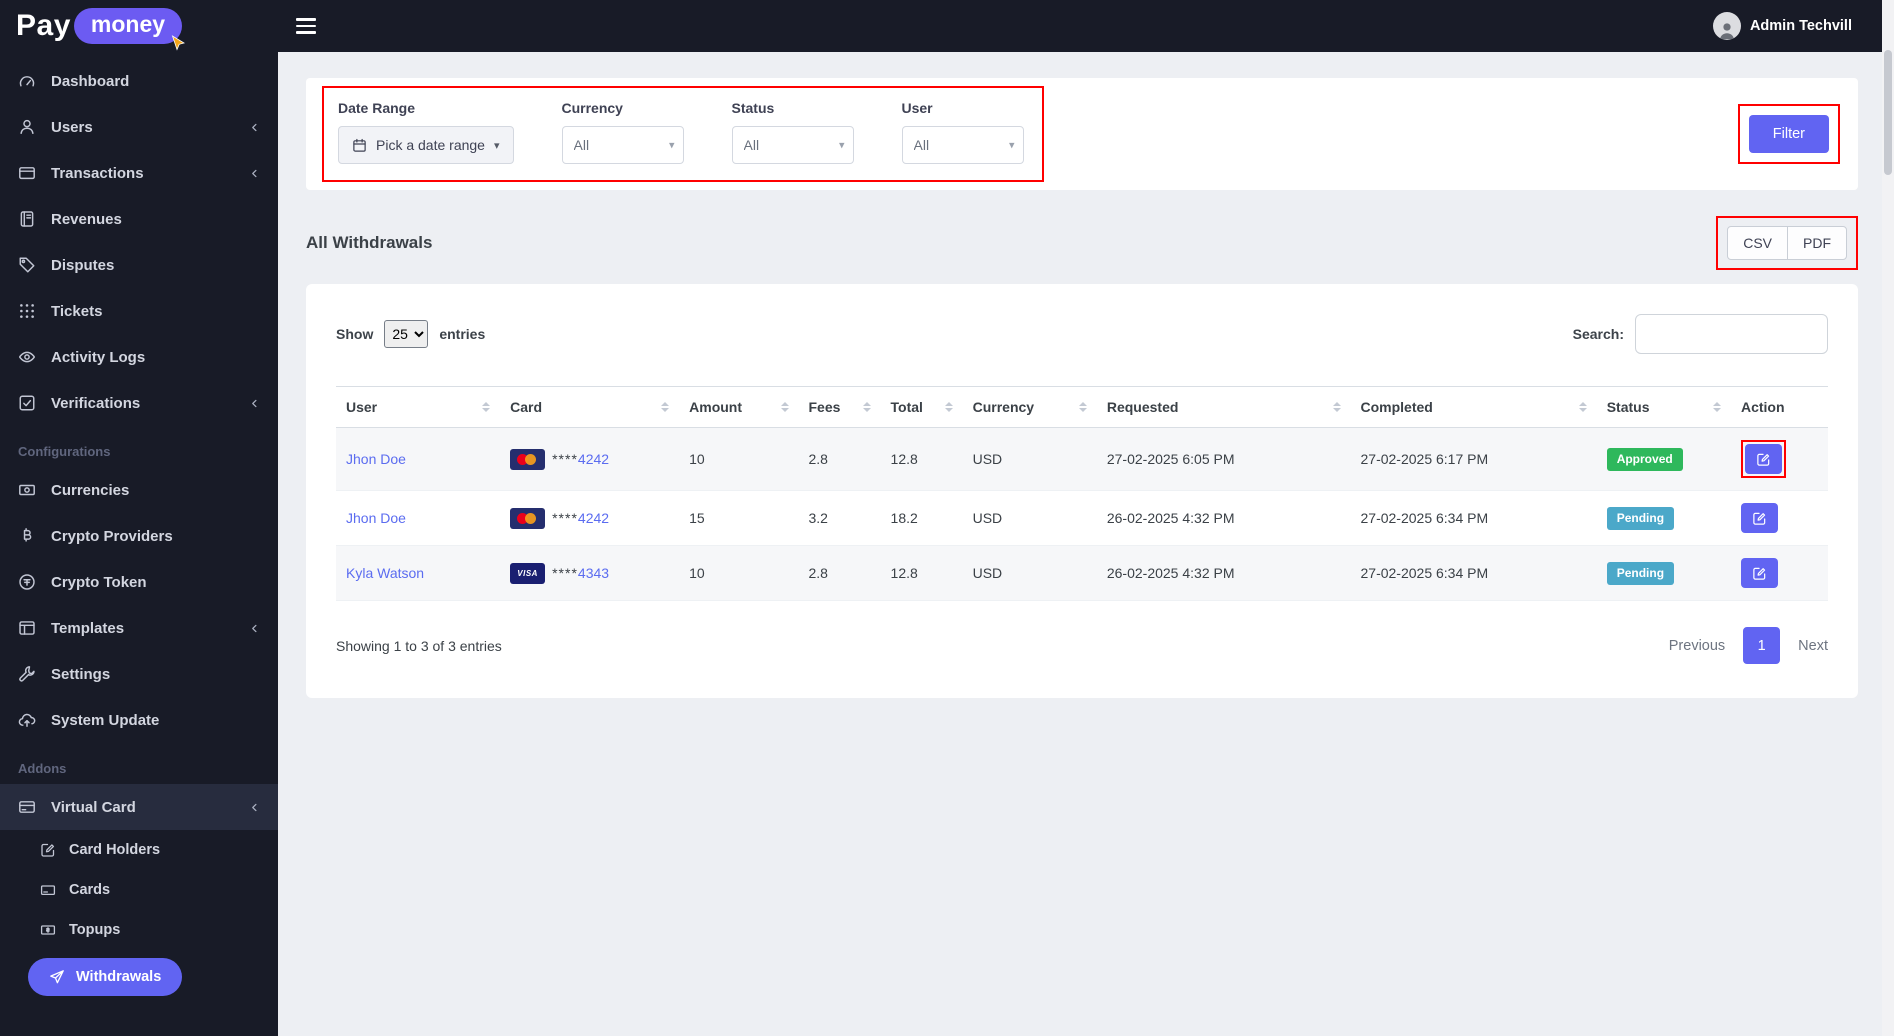  I want to click on column-header-user: User, so click(418, 407).